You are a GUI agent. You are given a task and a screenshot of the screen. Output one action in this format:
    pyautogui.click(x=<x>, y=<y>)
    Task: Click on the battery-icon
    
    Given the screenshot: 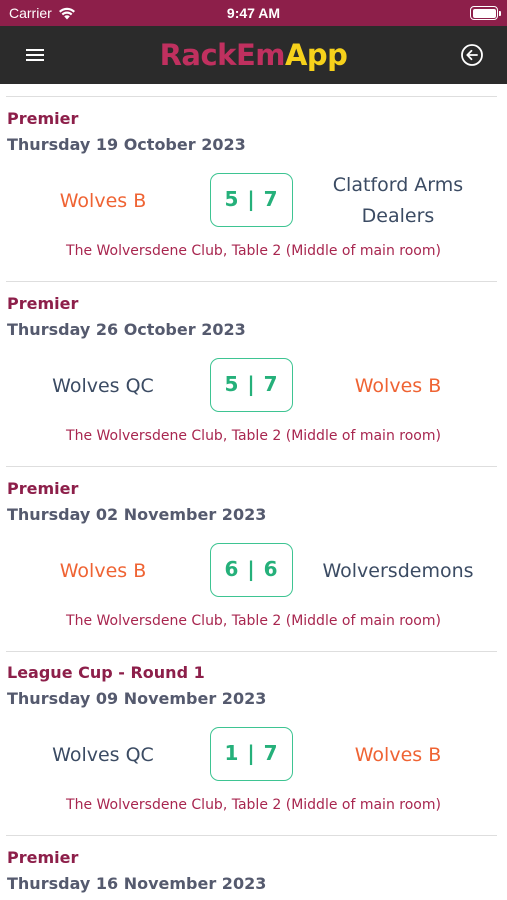 What is the action you would take?
    pyautogui.click(x=485, y=13)
    